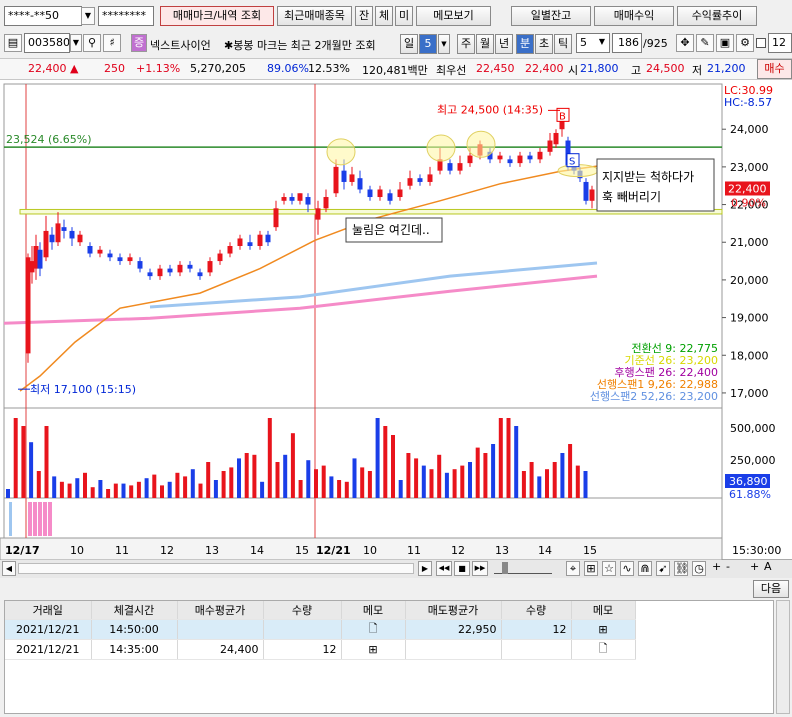 The width and height of the screenshot is (792, 717). What do you see at coordinates (685, 43) in the screenshot?
I see `tools-icon: ✥` at bounding box center [685, 43].